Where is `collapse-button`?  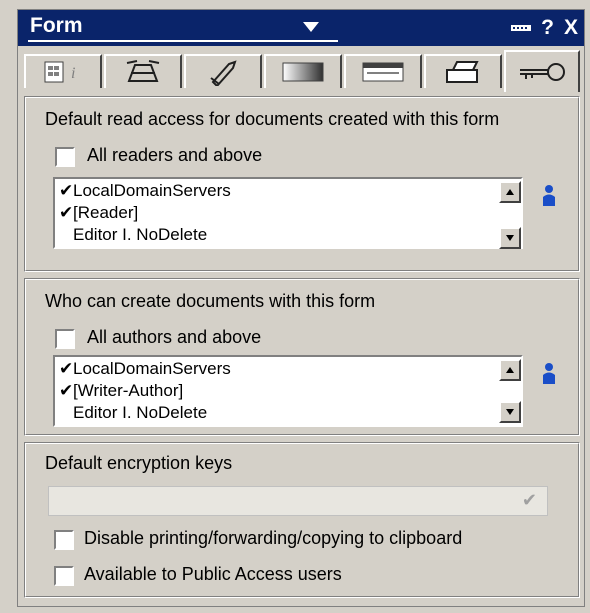 collapse-button is located at coordinates (521, 28).